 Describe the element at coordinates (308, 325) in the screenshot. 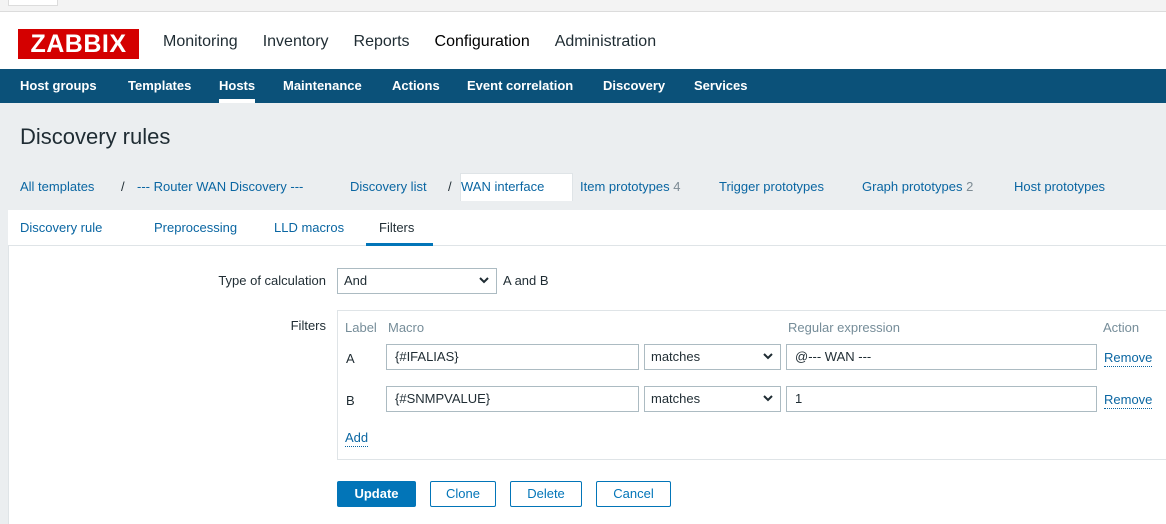

I see `filters-label: Filters` at that location.